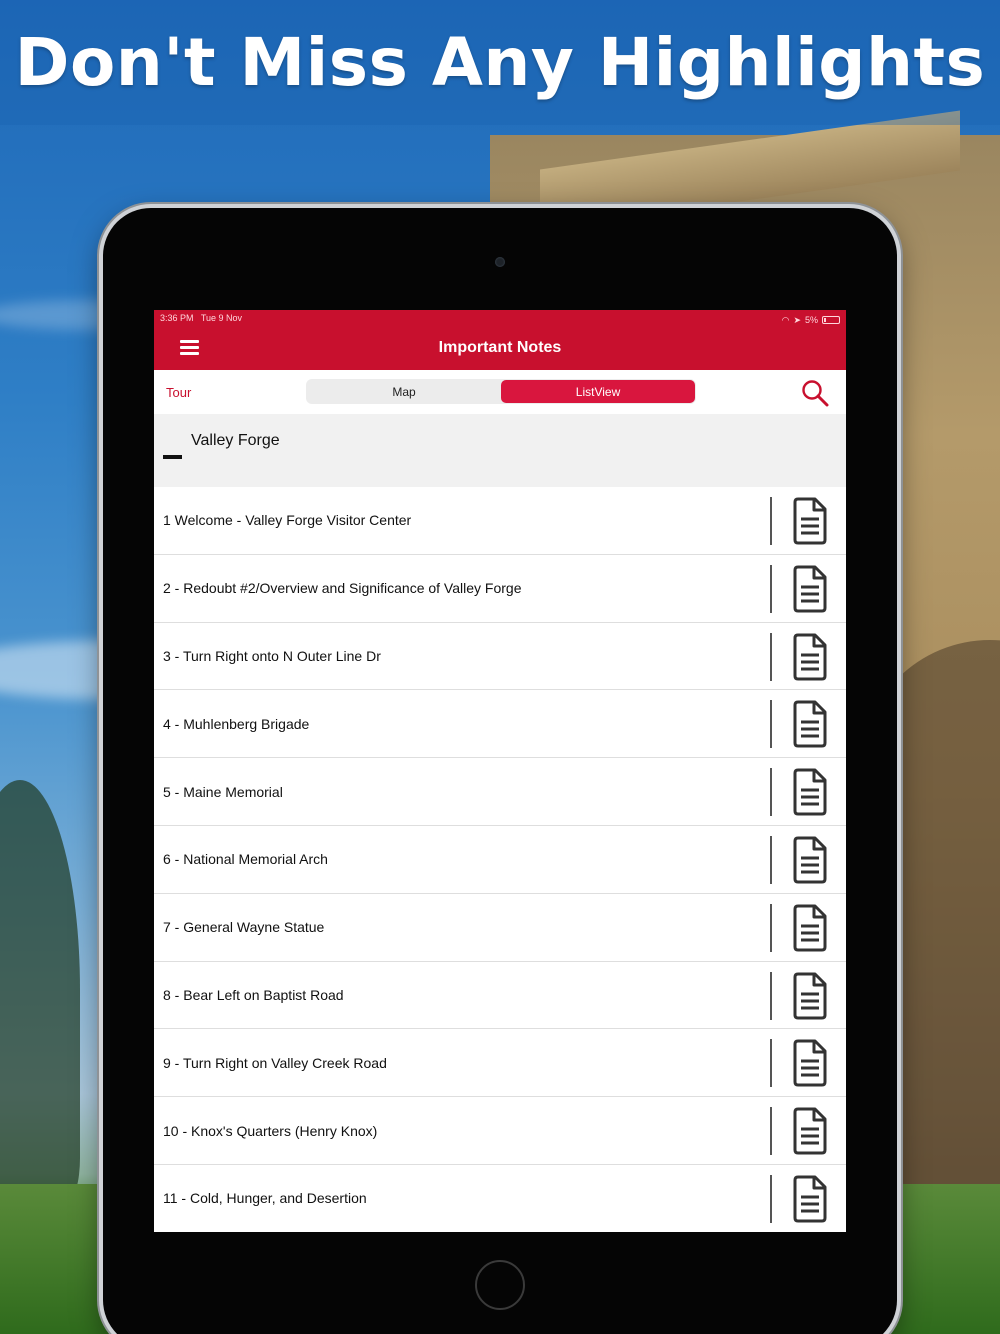 This screenshot has width=1000, height=1334. What do you see at coordinates (172, 457) in the screenshot?
I see `collapse-icon` at bounding box center [172, 457].